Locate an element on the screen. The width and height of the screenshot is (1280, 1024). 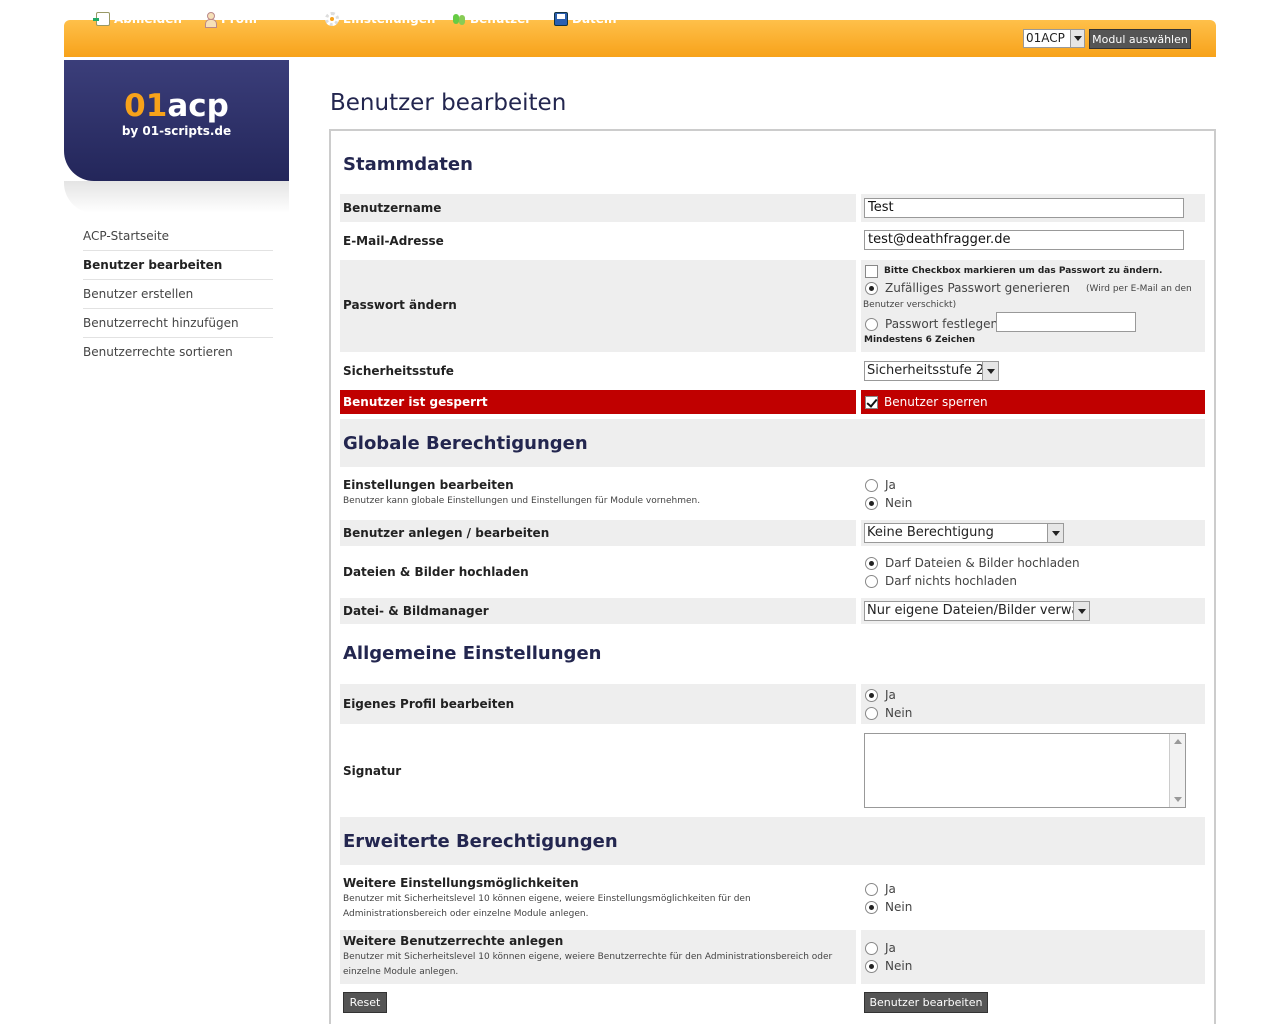
users-link: Benutzer is located at coordinates (491, 19).